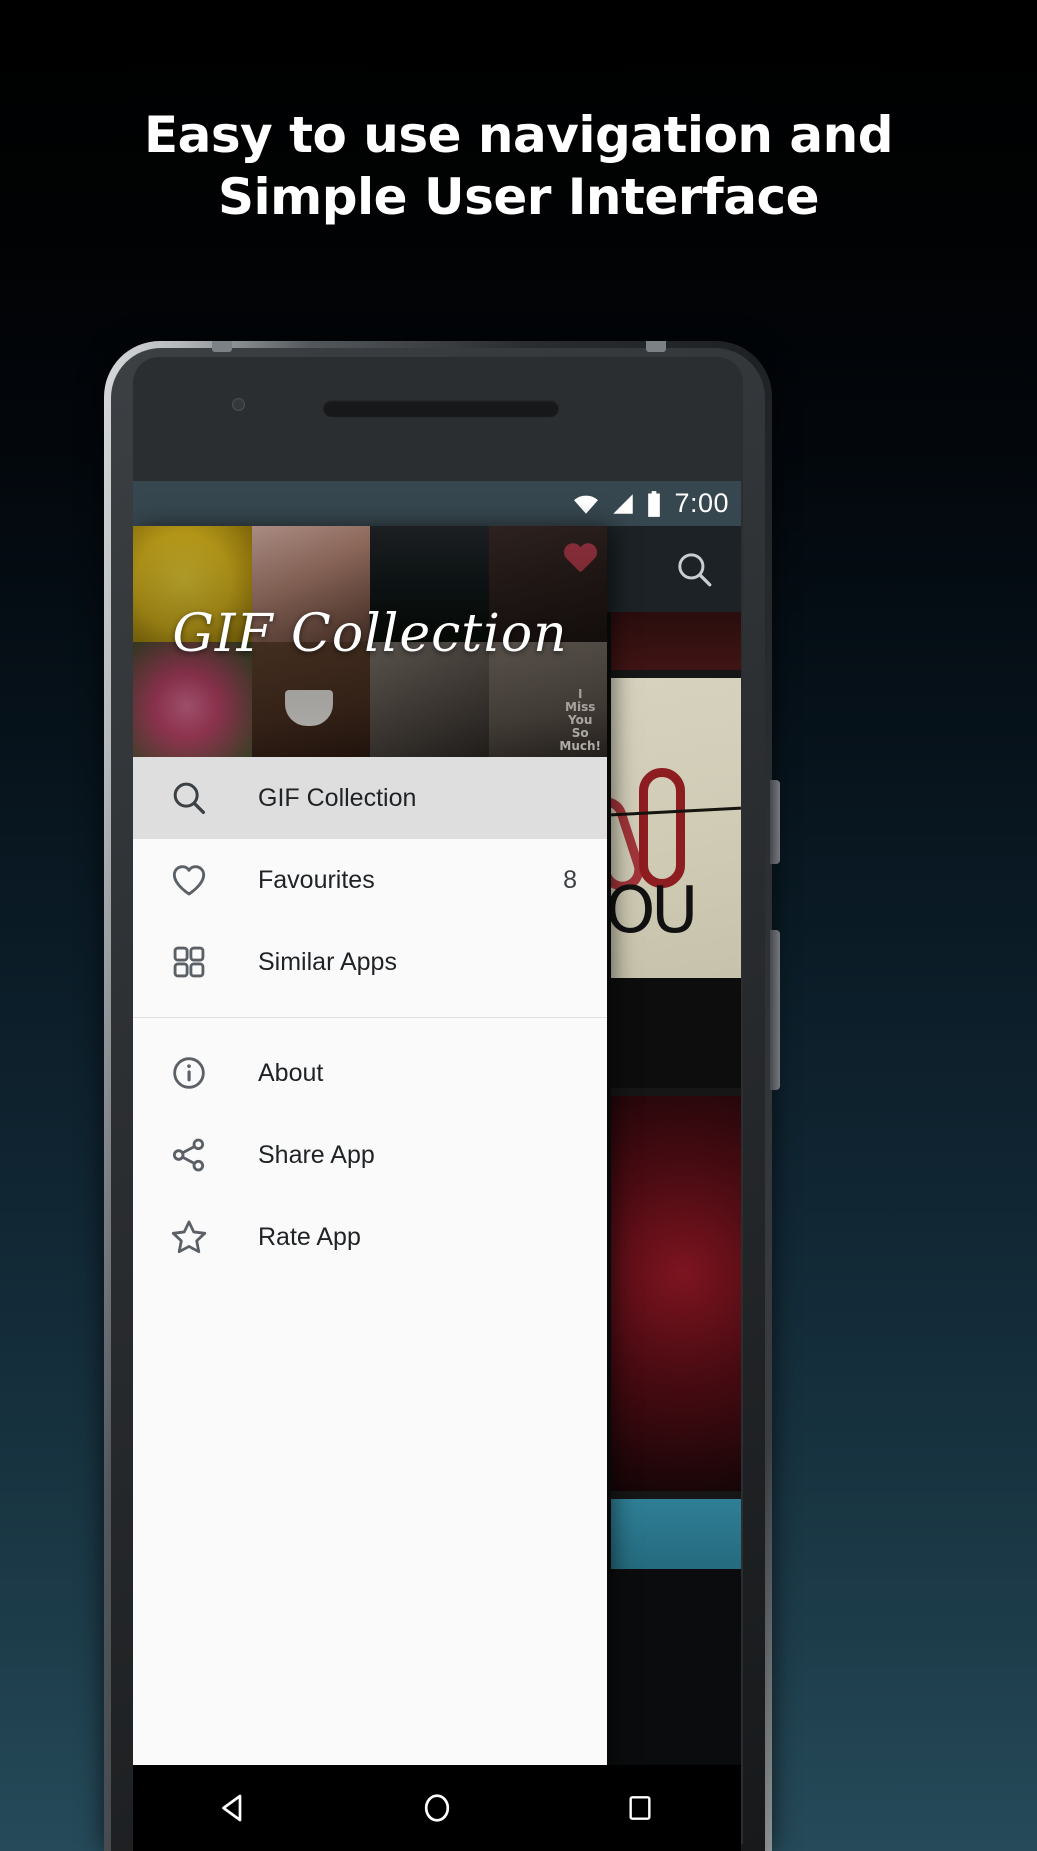 This screenshot has height=1851, width=1037. What do you see at coordinates (775, 1010) in the screenshot?
I see `volume-button` at bounding box center [775, 1010].